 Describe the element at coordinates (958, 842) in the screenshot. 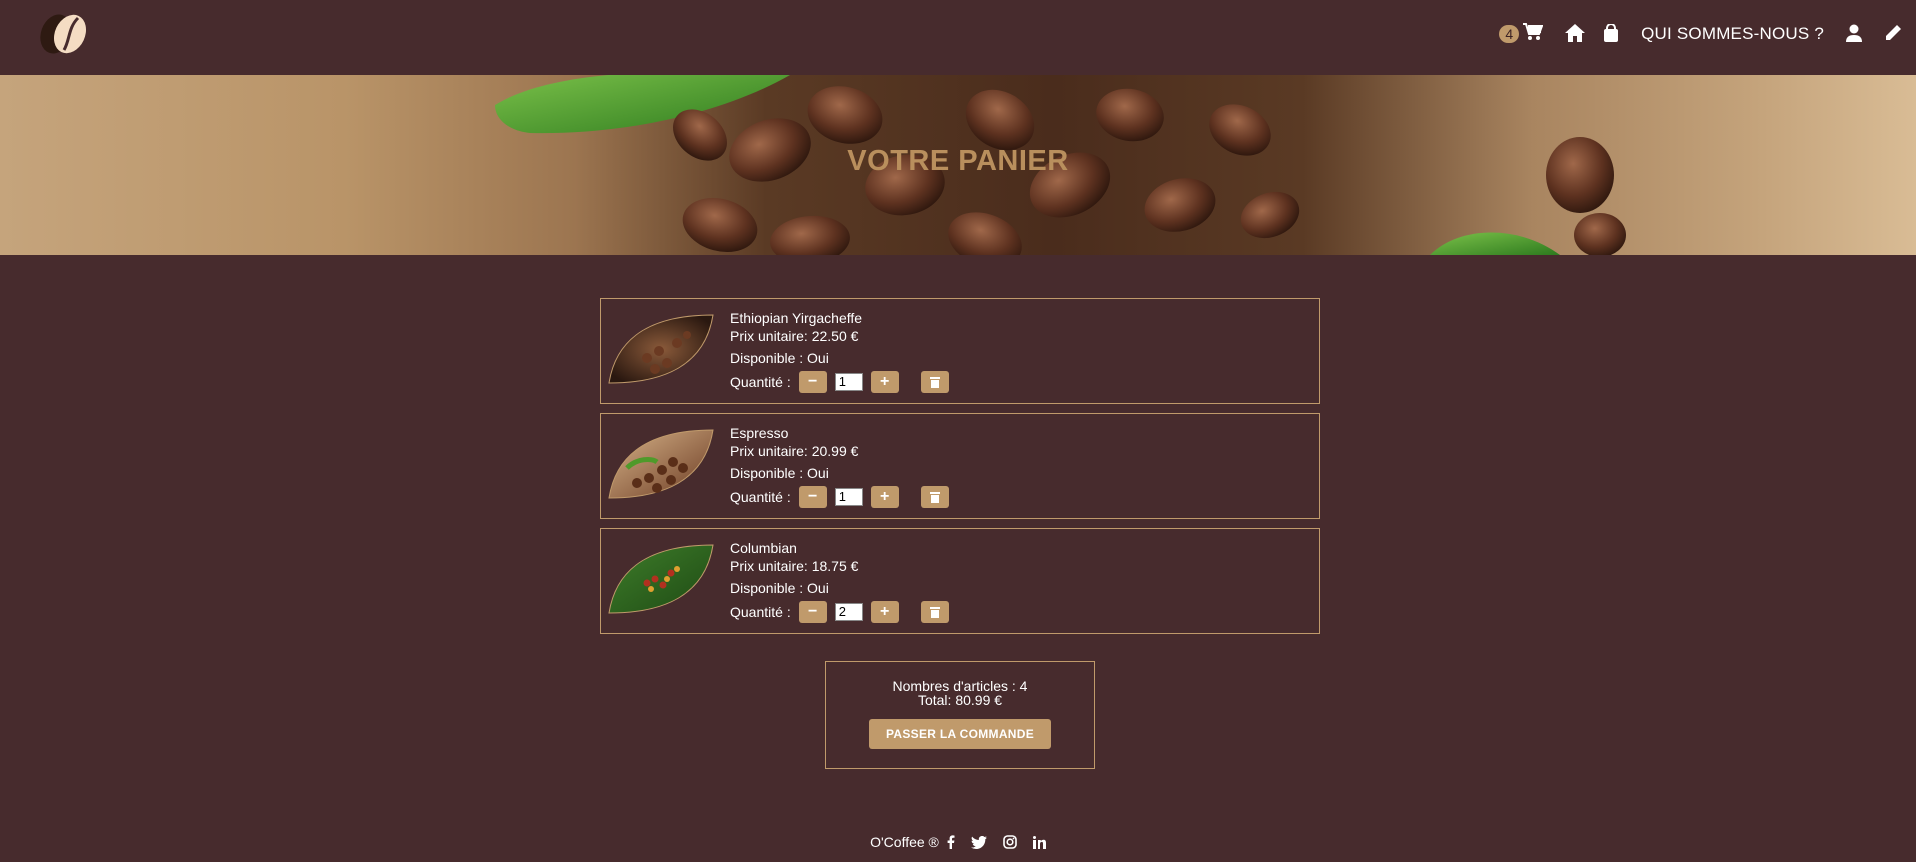

I see `footer: O'Coffee ®` at that location.